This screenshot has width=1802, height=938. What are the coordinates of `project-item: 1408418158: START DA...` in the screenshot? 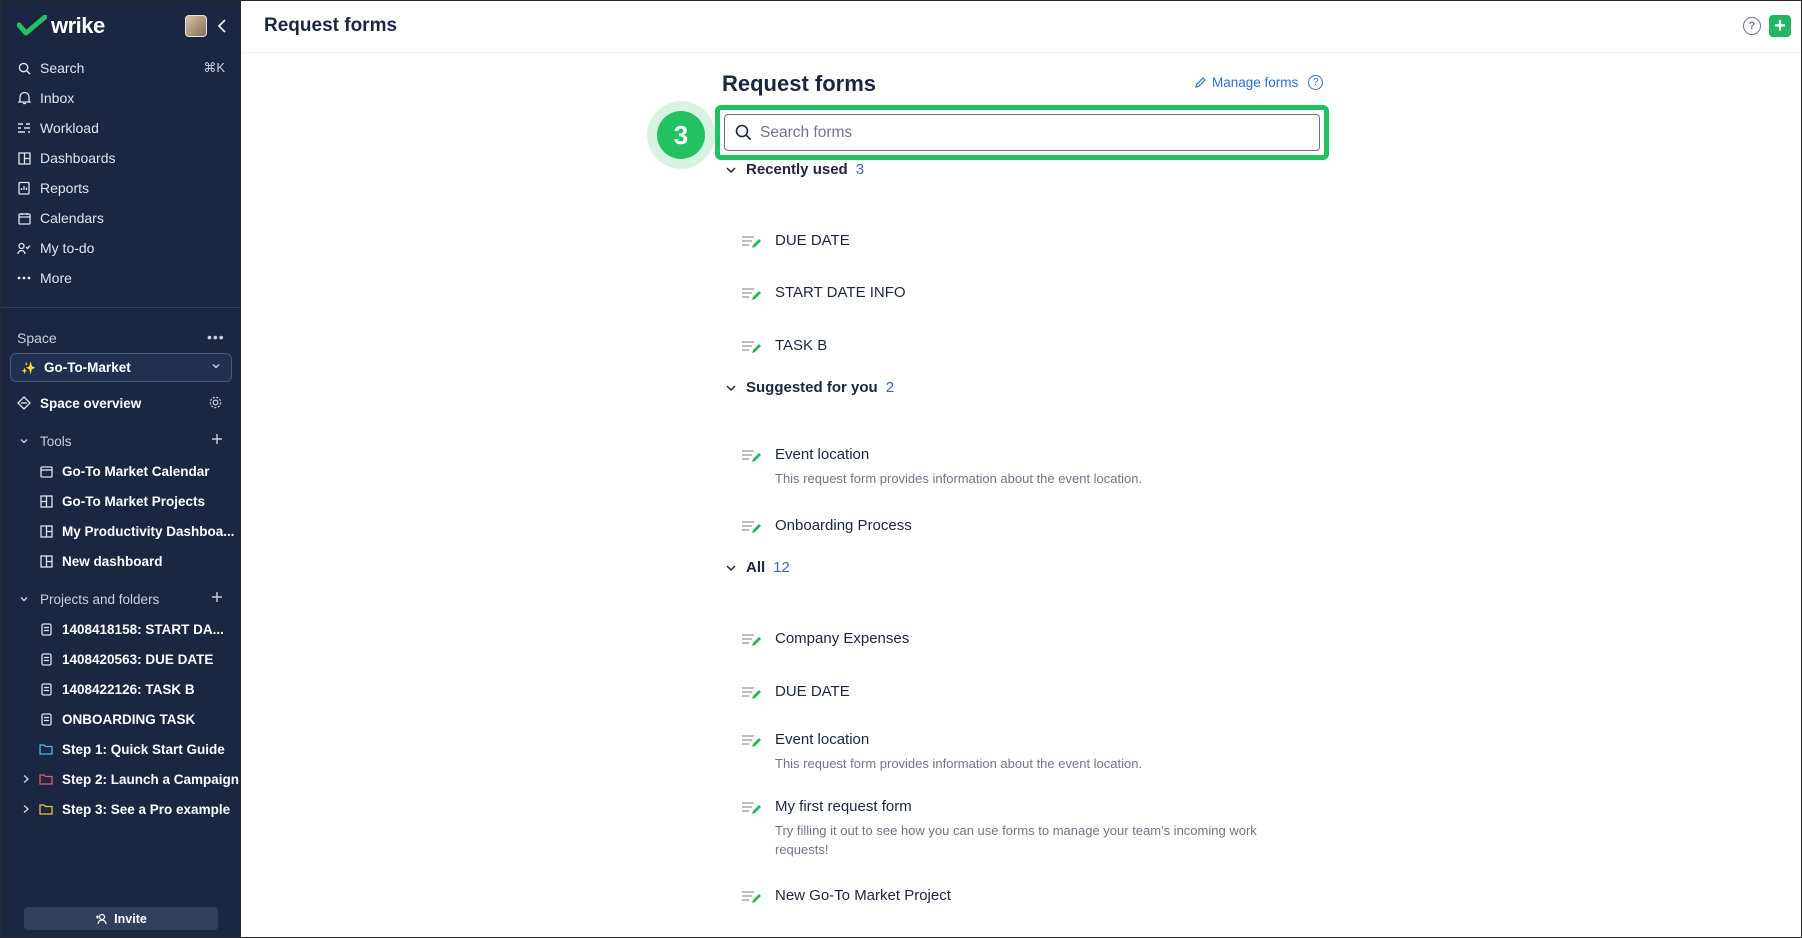 It's located at (121, 629).